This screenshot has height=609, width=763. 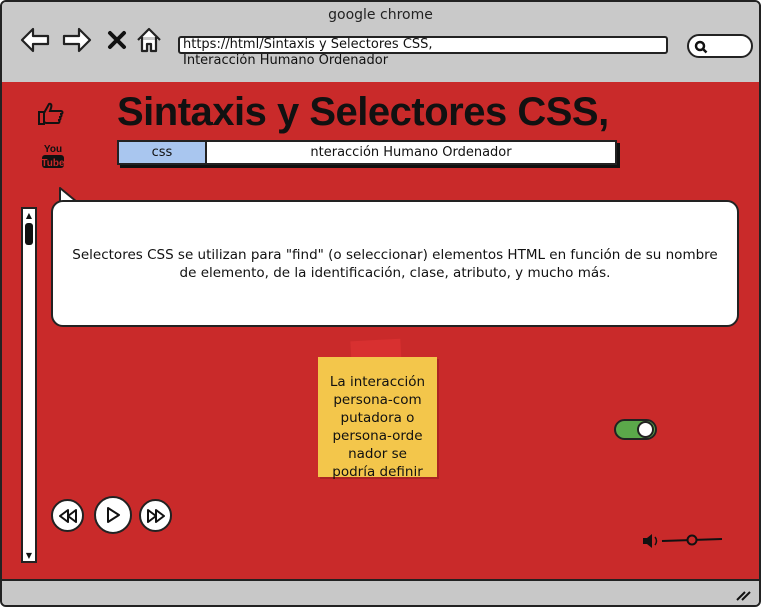 What do you see at coordinates (650, 541) in the screenshot?
I see `speaker-icon` at bounding box center [650, 541].